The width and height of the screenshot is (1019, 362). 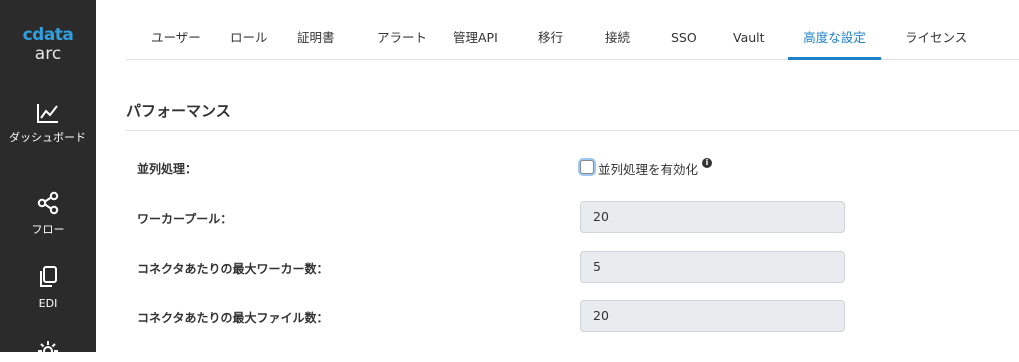 What do you see at coordinates (48, 303) in the screenshot?
I see `sidebar-item-label: EDI` at bounding box center [48, 303].